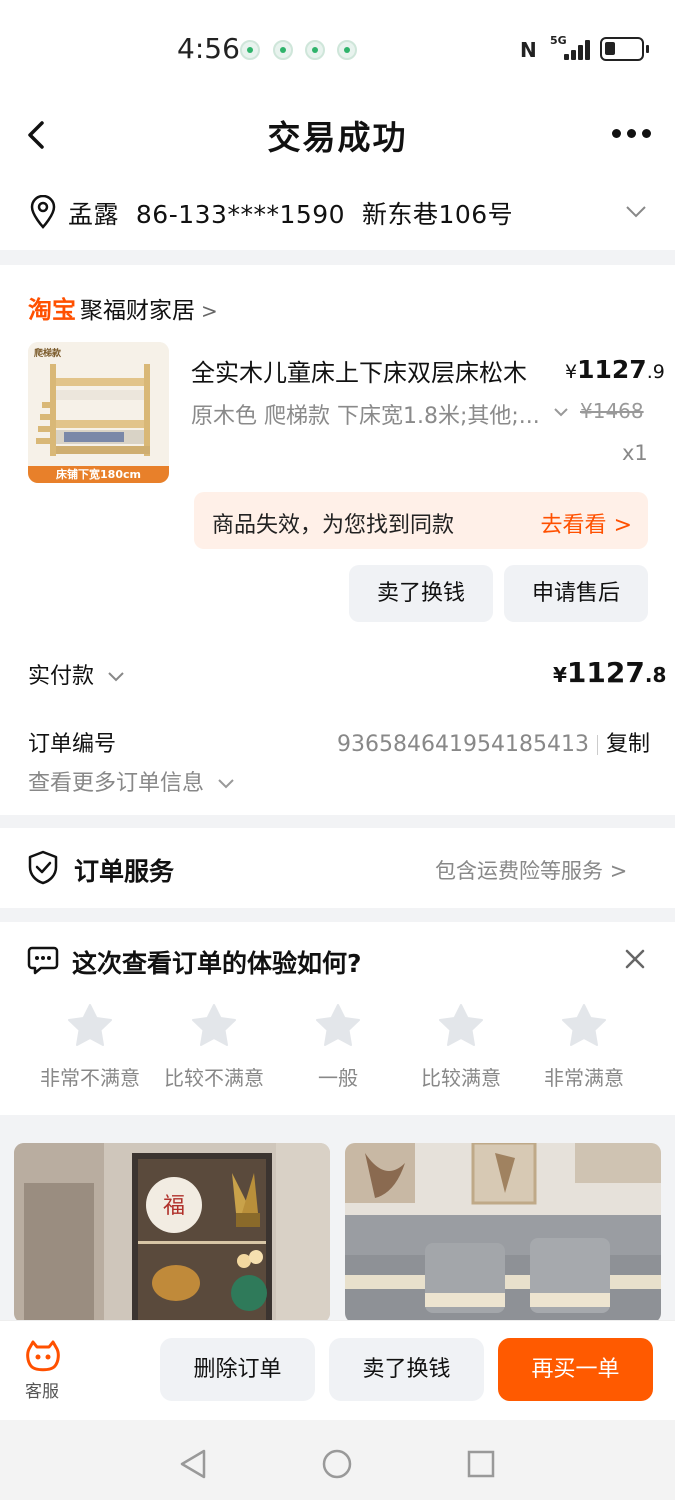 The width and height of the screenshot is (675, 1500). I want to click on taobao-logo: 淘宝, so click(52, 310).